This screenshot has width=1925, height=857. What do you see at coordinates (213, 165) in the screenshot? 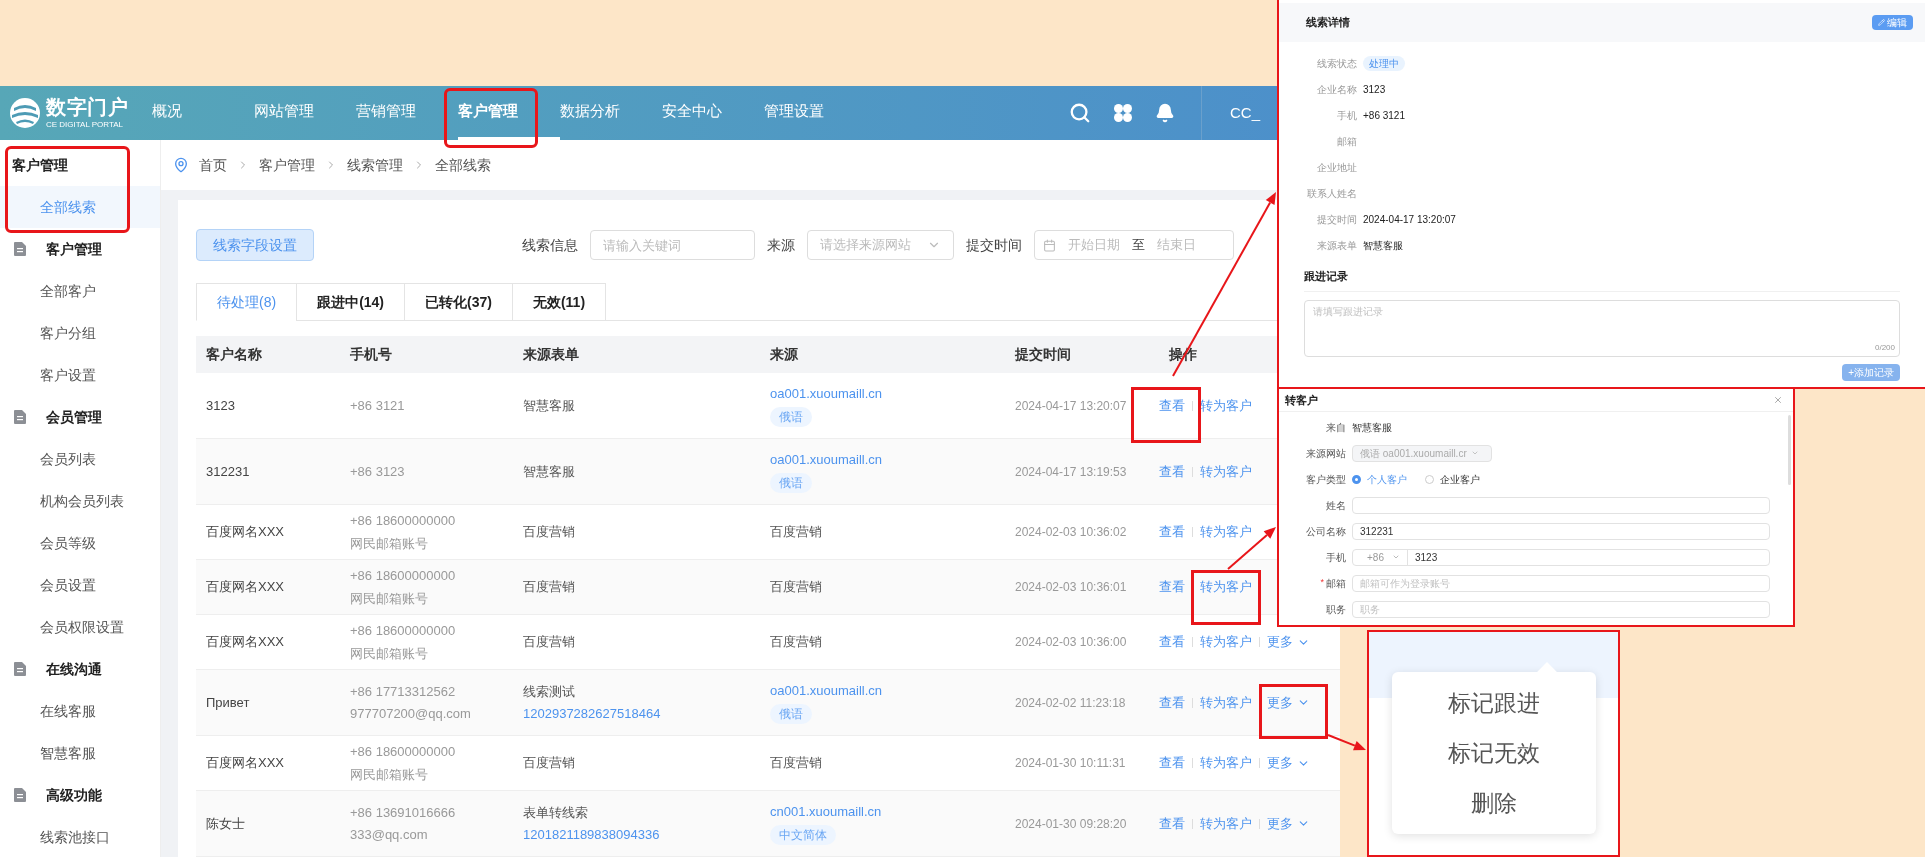
I see `breadcrumb-item: 首页` at bounding box center [213, 165].